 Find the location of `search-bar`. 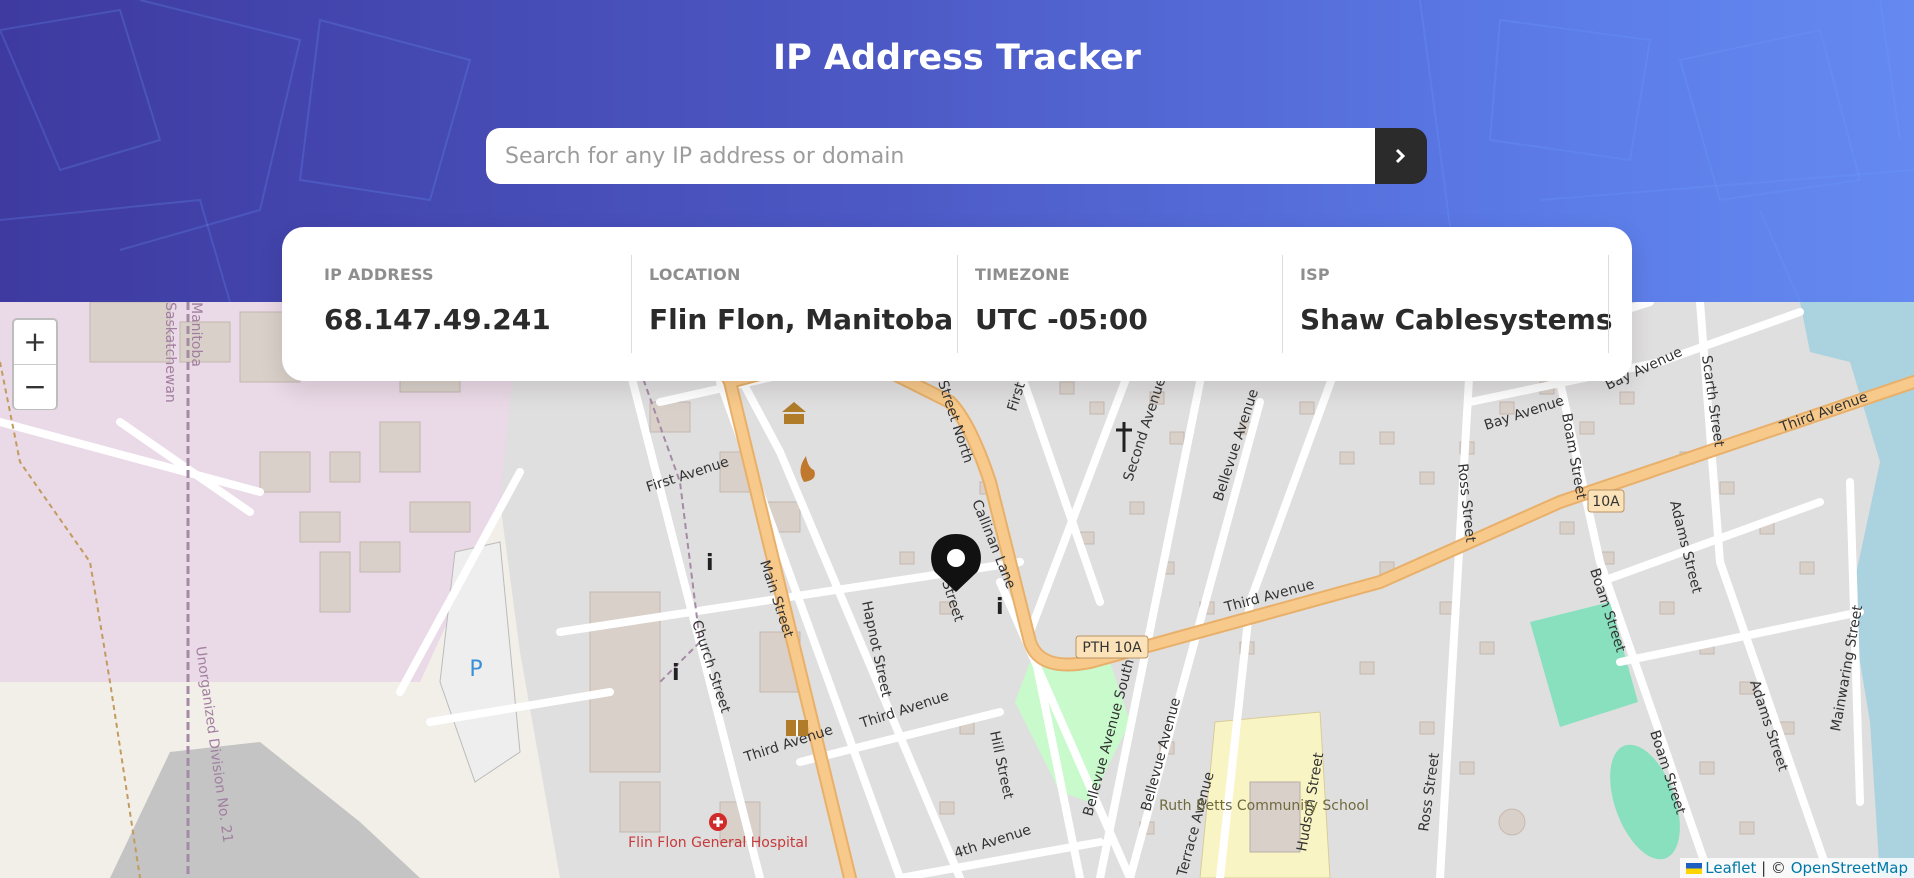

search-bar is located at coordinates (956, 156).